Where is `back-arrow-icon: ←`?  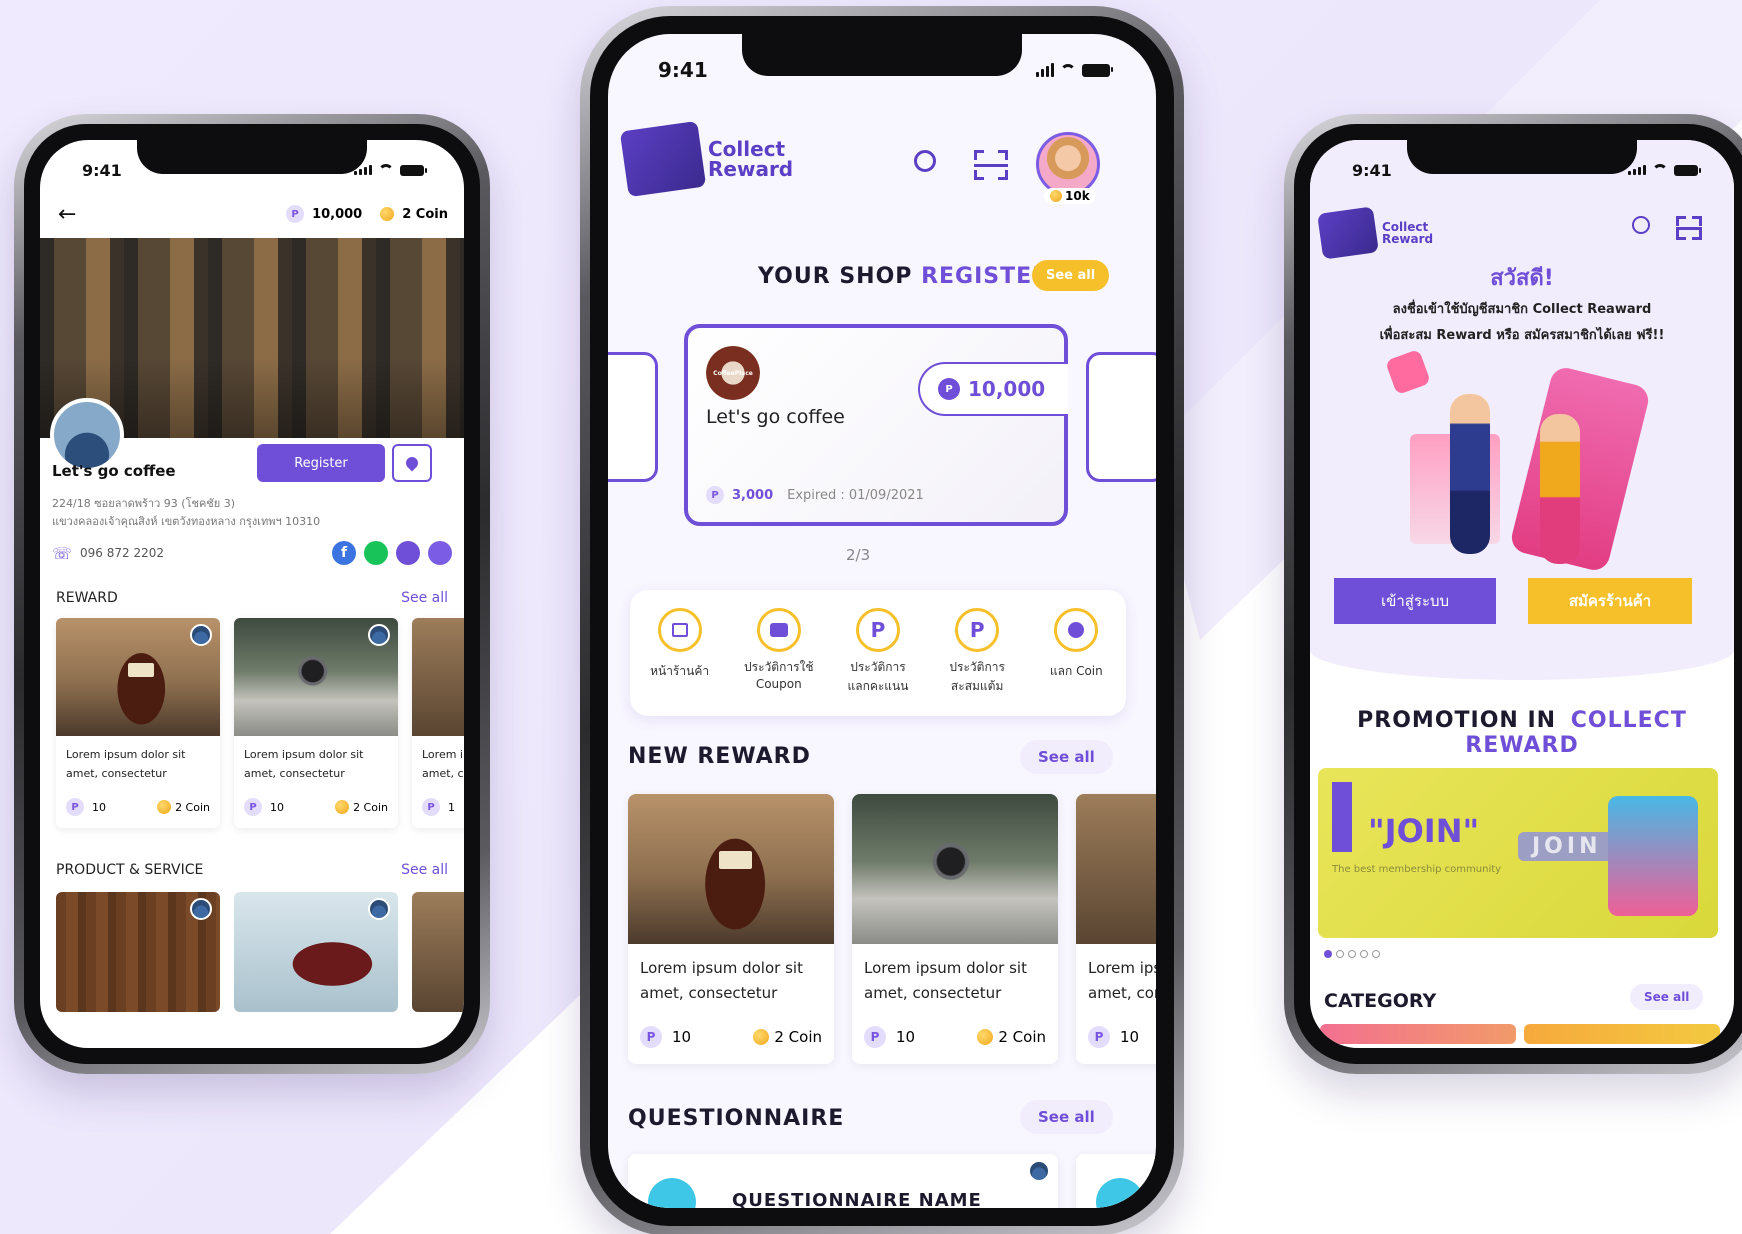 back-arrow-icon: ← is located at coordinates (67, 214).